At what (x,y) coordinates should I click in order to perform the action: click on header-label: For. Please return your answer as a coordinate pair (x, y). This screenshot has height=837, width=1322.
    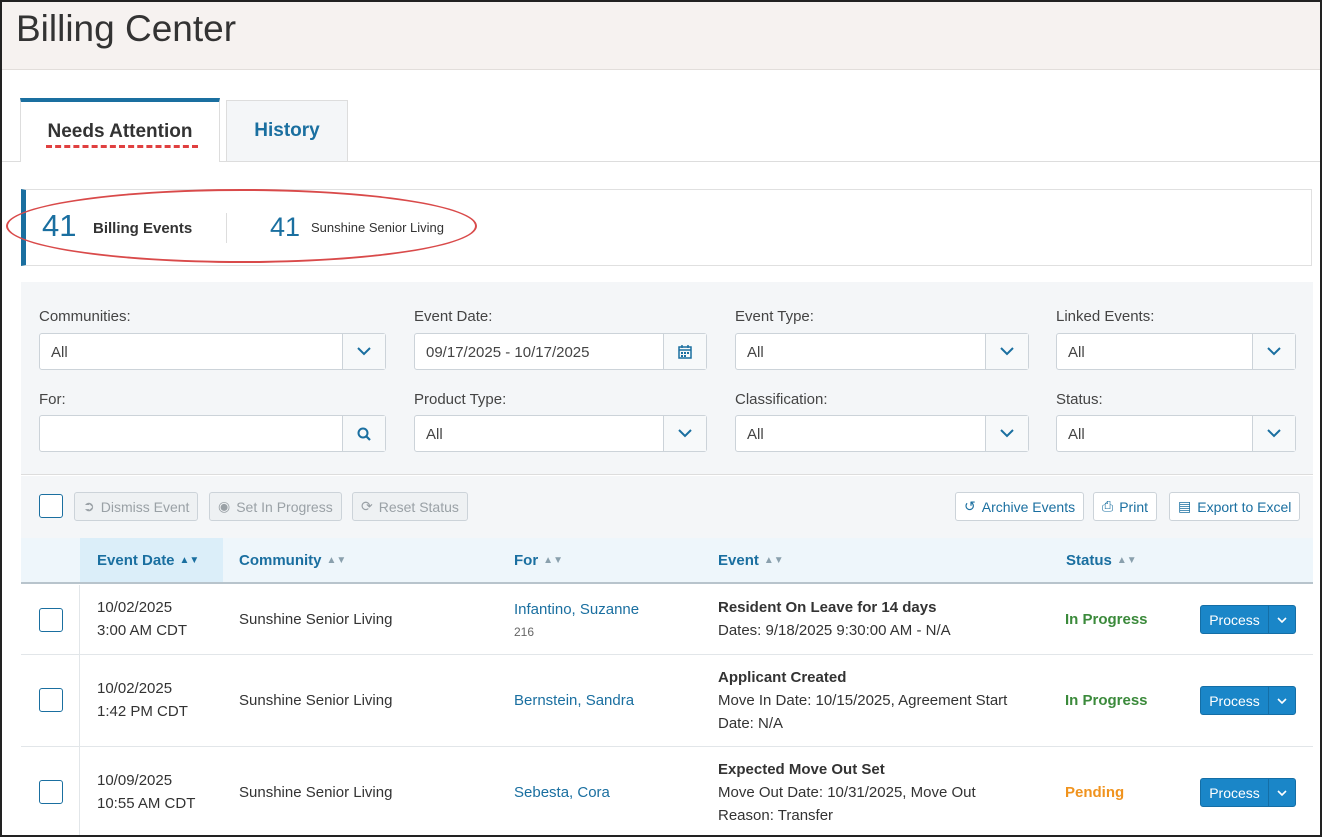
    Looking at the image, I should click on (526, 560).